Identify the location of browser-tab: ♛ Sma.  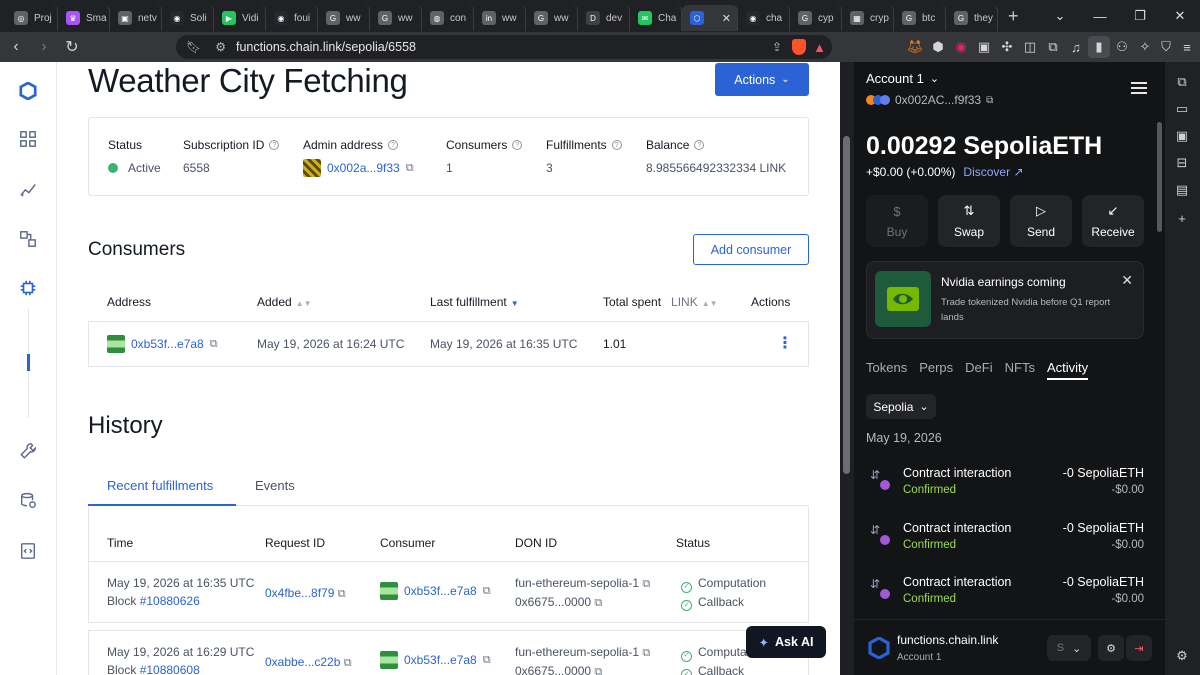
(84, 18).